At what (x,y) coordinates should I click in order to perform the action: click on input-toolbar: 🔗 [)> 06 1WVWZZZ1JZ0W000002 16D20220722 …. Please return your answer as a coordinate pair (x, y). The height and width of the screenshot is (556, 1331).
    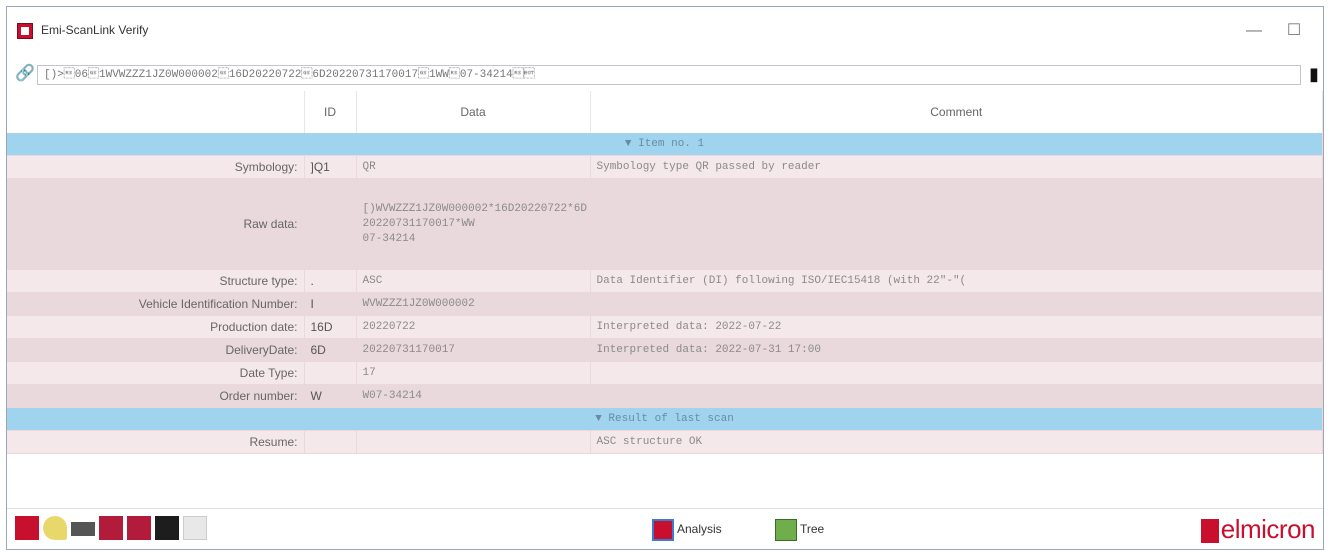
    Looking at the image, I should click on (665, 74).